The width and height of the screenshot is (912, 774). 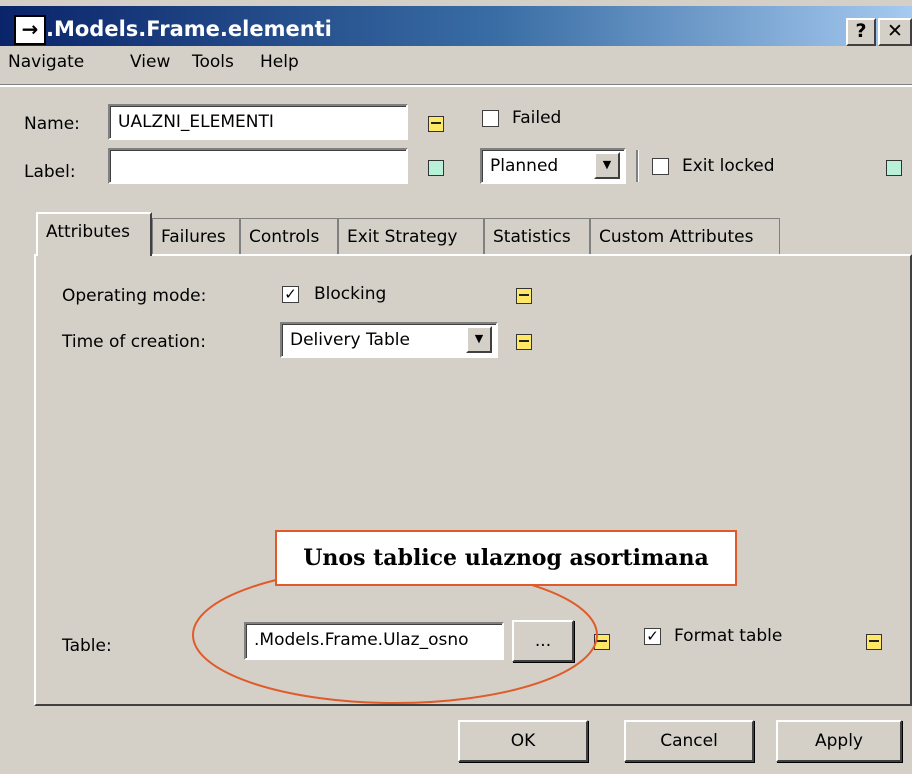 I want to click on annotation-callout: Unos tablice ulaznog asortimana, so click(x=506, y=558).